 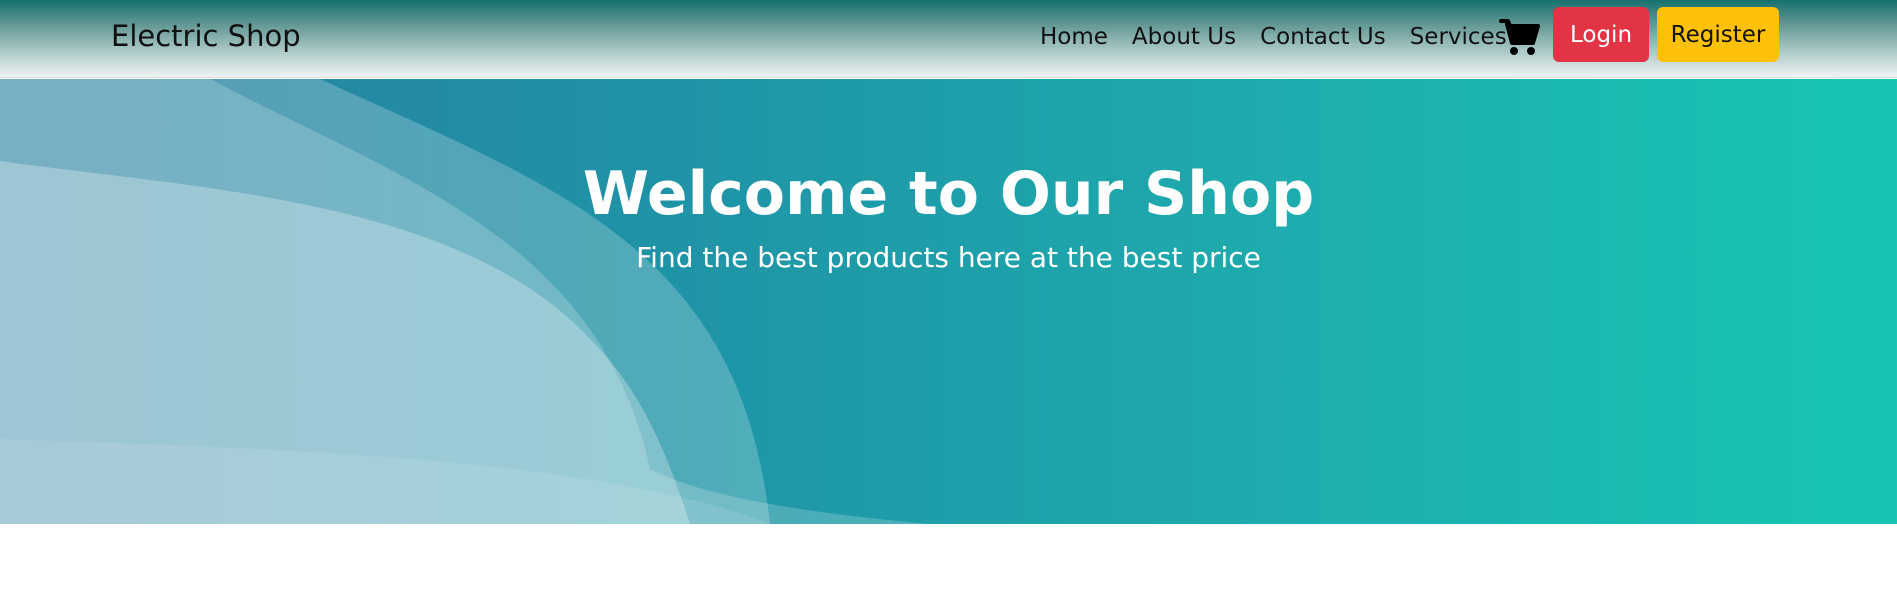 I want to click on brand-logo-link: Electric Shop, so click(x=206, y=36).